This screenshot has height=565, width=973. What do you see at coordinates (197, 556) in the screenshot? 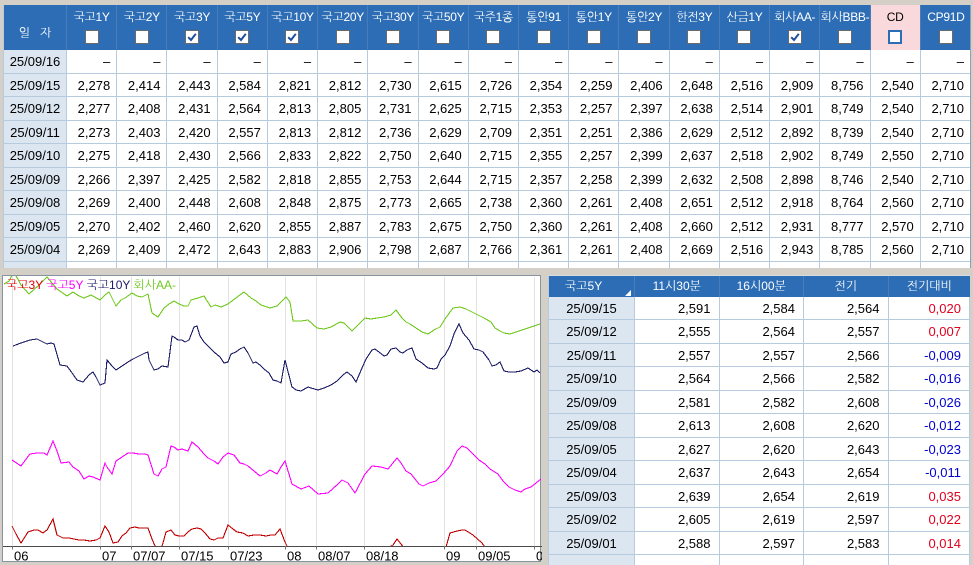
I see `svg-text: 07/15` at bounding box center [197, 556].